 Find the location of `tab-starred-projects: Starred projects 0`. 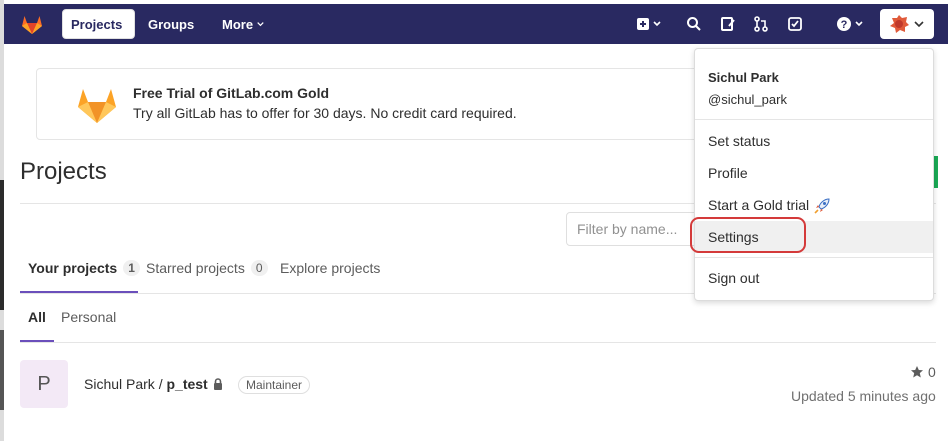

tab-starred-projects: Starred projects 0 is located at coordinates (207, 268).